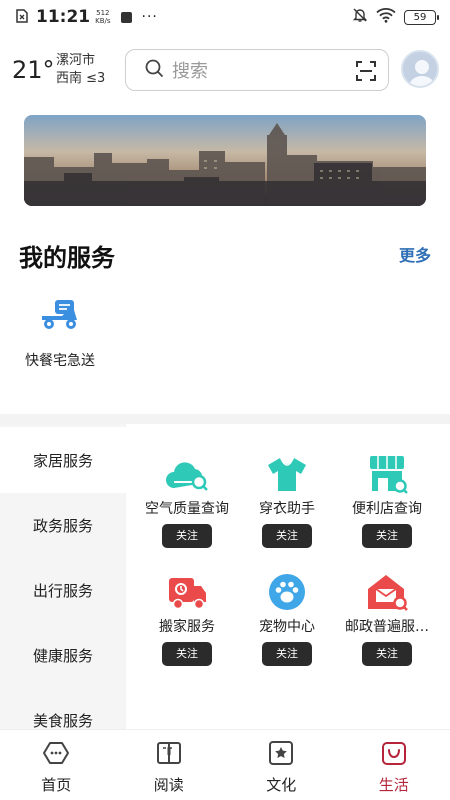 This screenshot has width=450, height=800. I want to click on book-icon, so click(169, 755).